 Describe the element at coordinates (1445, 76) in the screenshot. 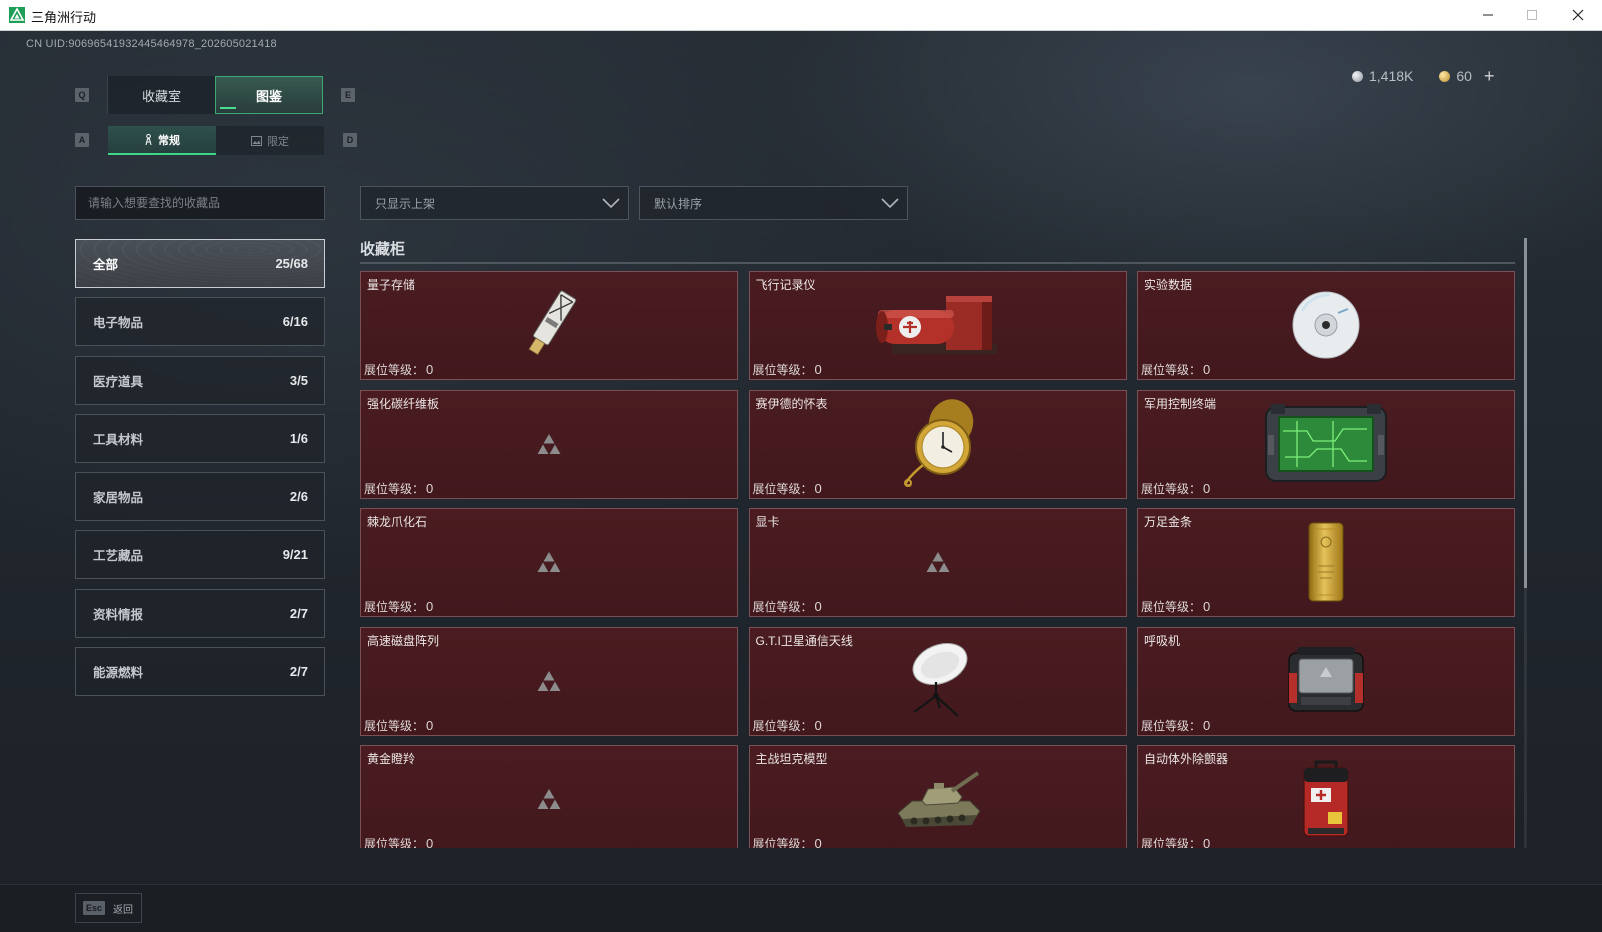

I see `gold-coin-icon` at that location.